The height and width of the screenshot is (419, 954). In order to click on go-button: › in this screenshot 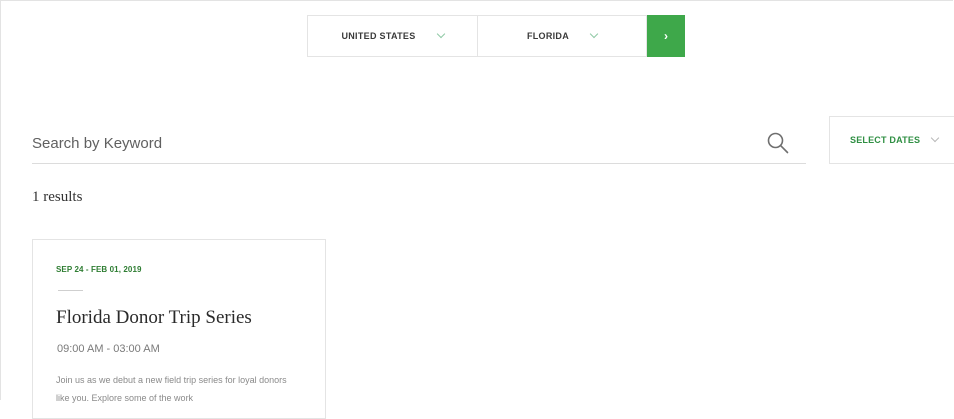, I will do `click(666, 36)`.